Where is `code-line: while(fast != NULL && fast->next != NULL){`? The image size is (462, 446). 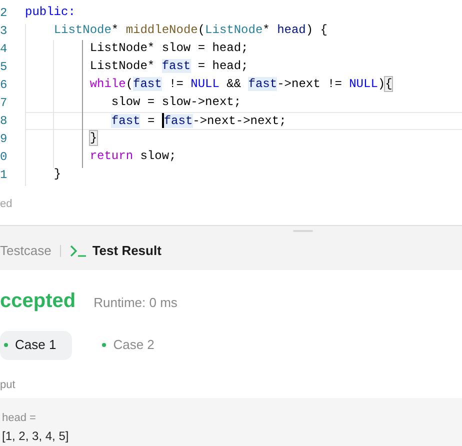
code-line: while(fast != NULL && fast->next != NULL){ is located at coordinates (241, 84).